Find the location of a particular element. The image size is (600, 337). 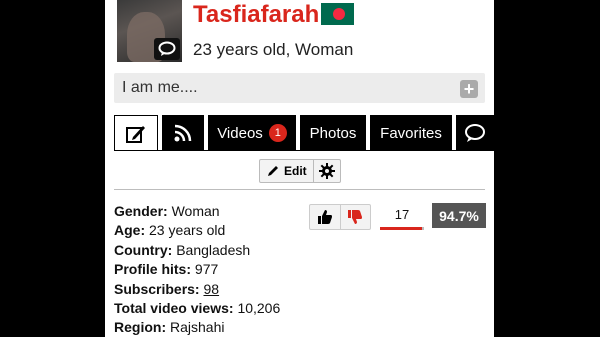

tab-favorites: Favorites is located at coordinates (411, 133).